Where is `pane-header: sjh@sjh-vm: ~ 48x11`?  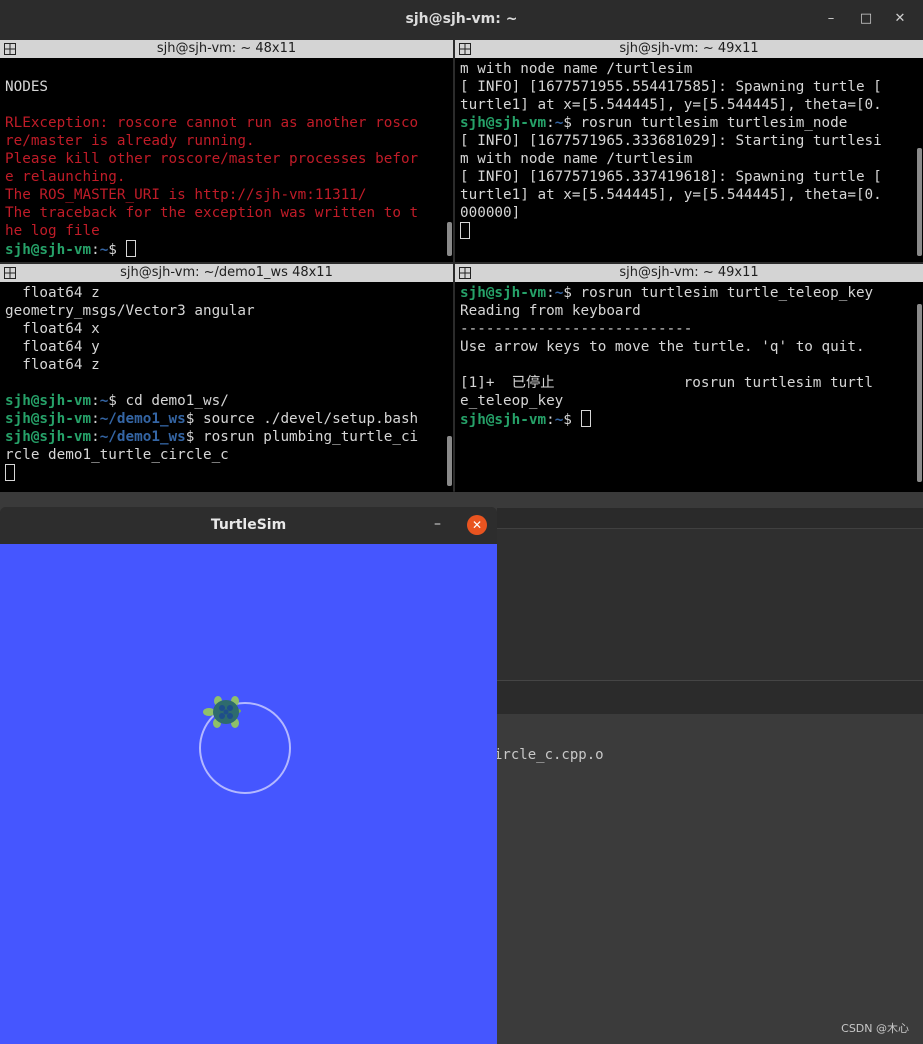
pane-header: sjh@sjh-vm: ~ 48x11 is located at coordinates (226, 49).